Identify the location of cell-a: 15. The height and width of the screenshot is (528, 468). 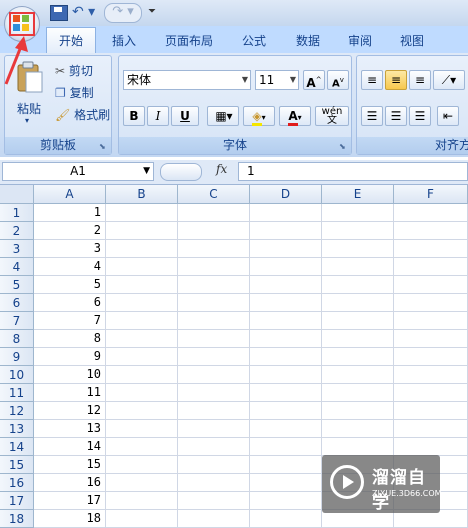
(70, 465).